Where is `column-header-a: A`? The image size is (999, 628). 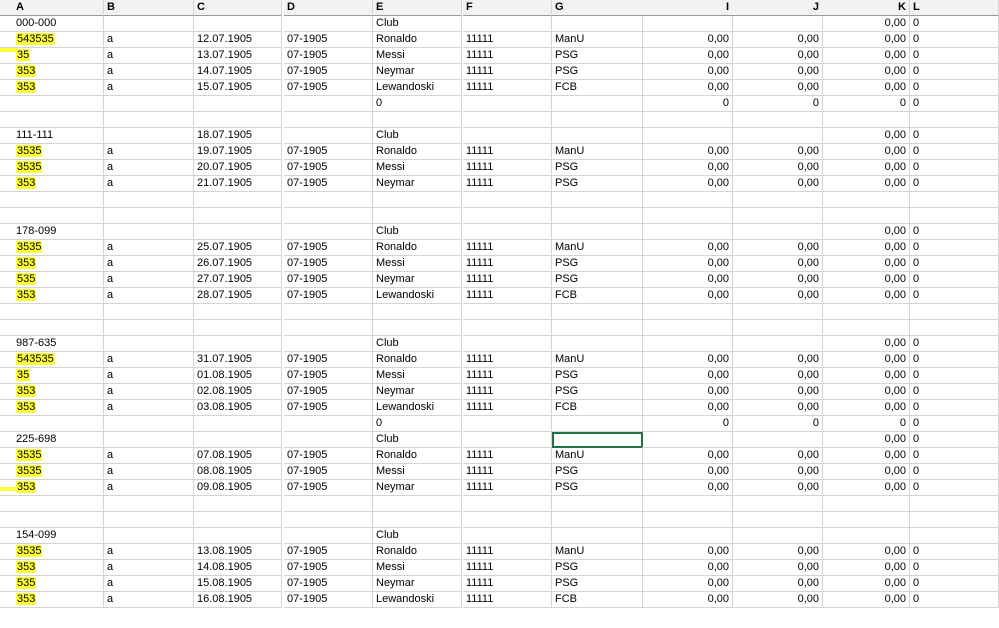
column-header-a: A is located at coordinates (52, 8).